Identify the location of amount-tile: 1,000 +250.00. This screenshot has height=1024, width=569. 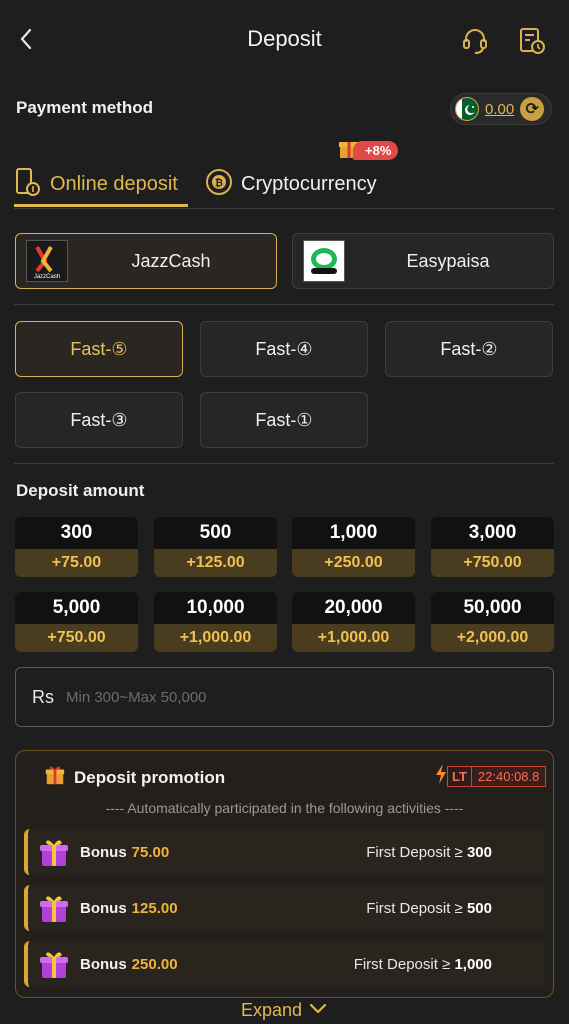
(353, 547).